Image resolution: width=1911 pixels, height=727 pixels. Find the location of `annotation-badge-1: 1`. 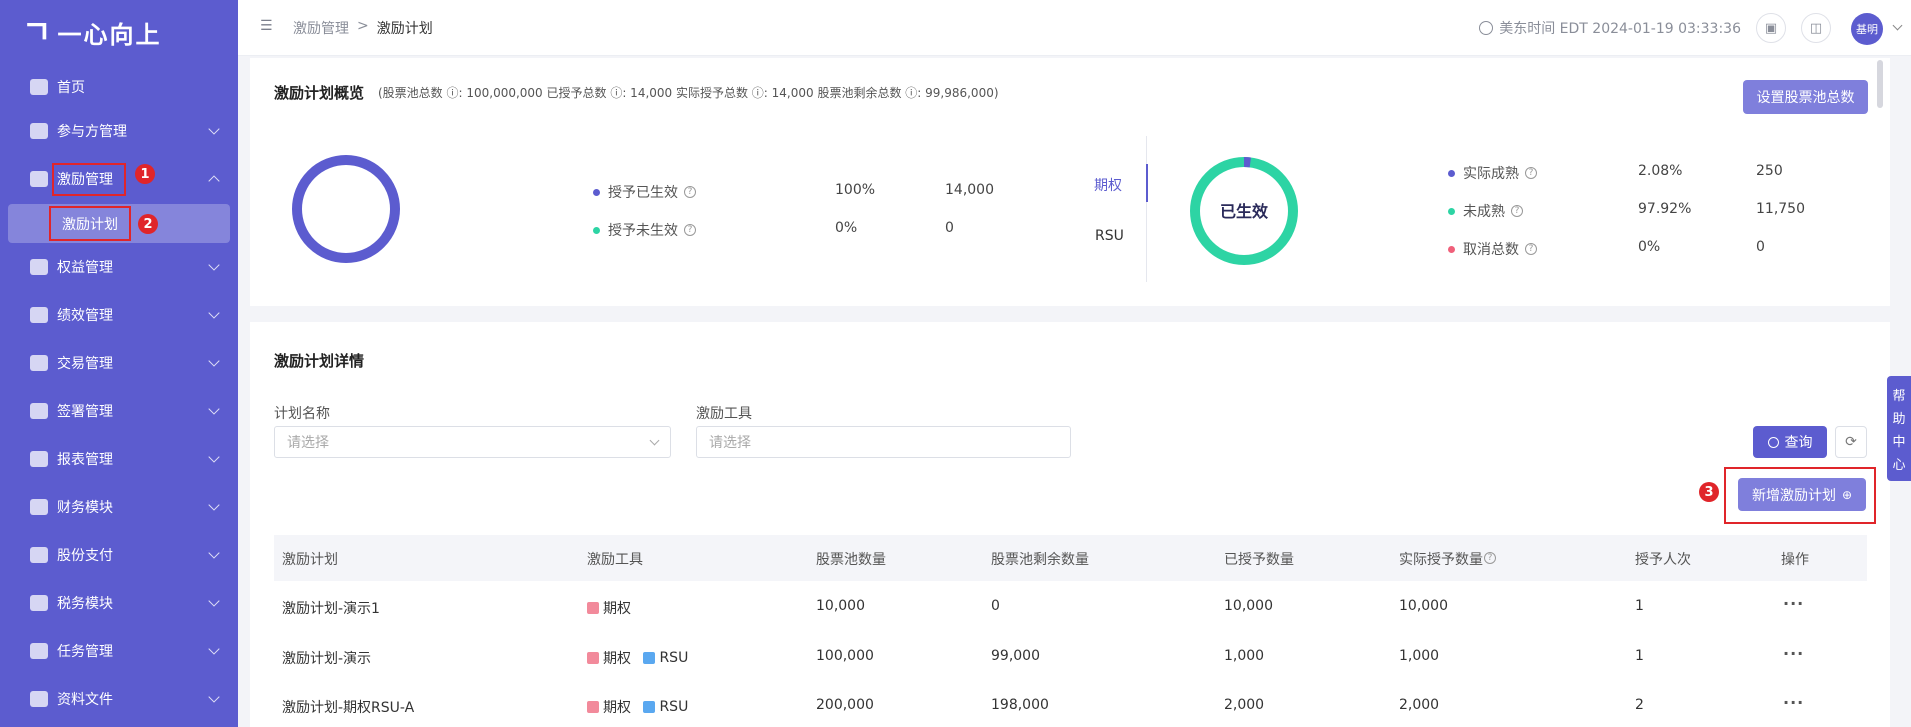

annotation-badge-1: 1 is located at coordinates (145, 174).